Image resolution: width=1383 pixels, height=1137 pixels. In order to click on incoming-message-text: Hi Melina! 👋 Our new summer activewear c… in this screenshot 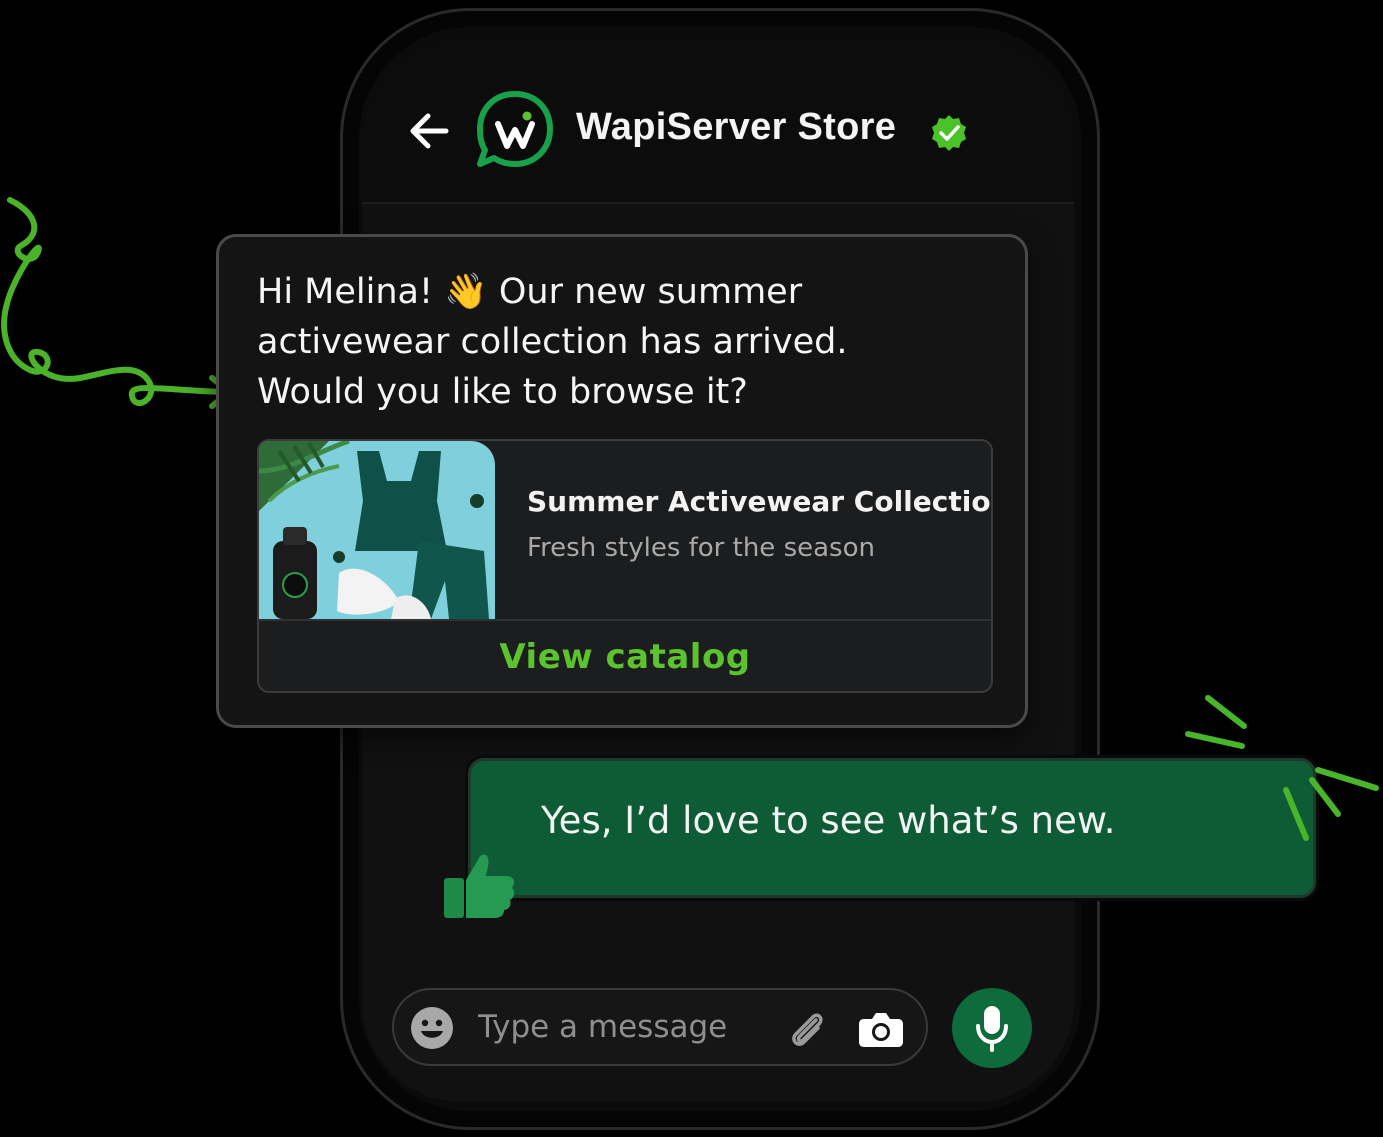, I will do `click(552, 342)`.